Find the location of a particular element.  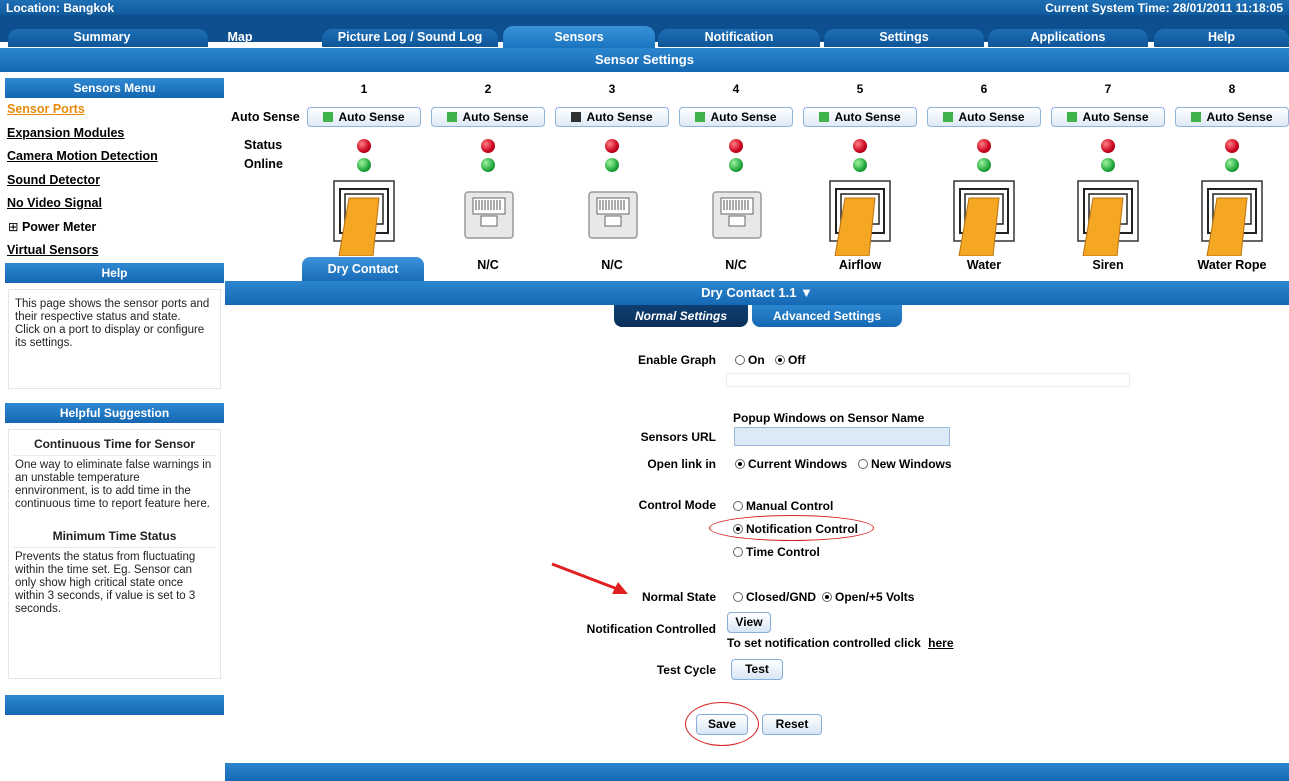

normal-state-label: Normal State is located at coordinates (678, 597).